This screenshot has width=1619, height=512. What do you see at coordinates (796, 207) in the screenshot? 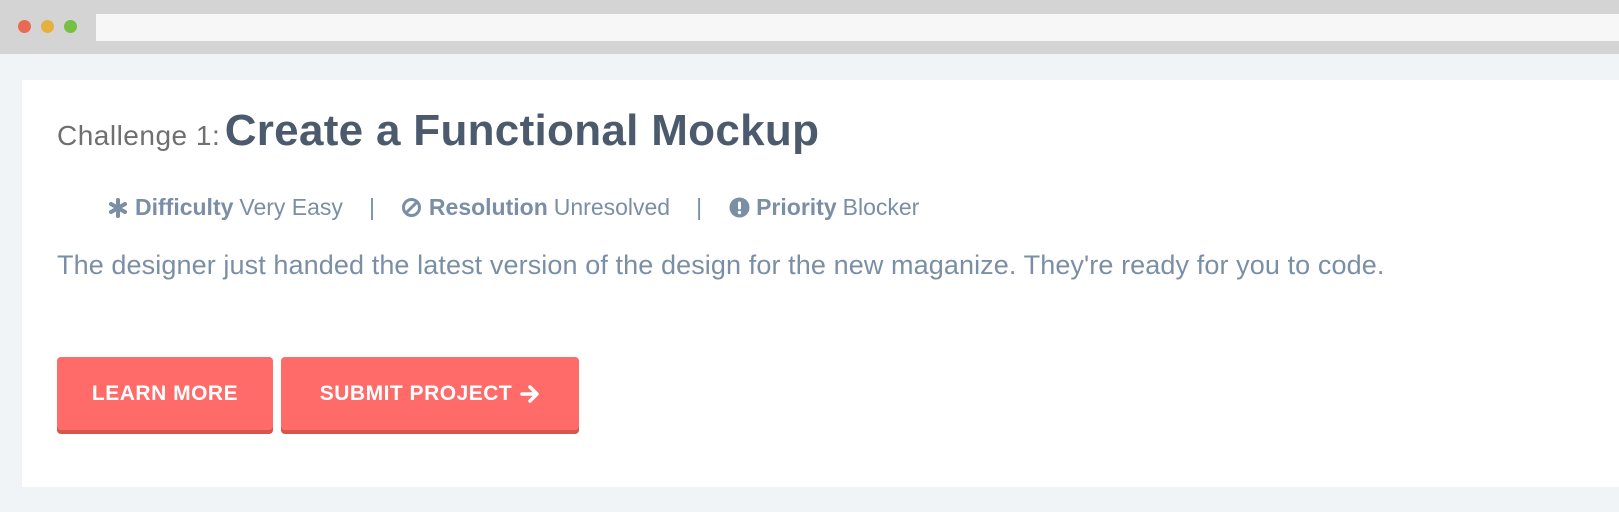
I see `meta-priority-label: Priority` at bounding box center [796, 207].